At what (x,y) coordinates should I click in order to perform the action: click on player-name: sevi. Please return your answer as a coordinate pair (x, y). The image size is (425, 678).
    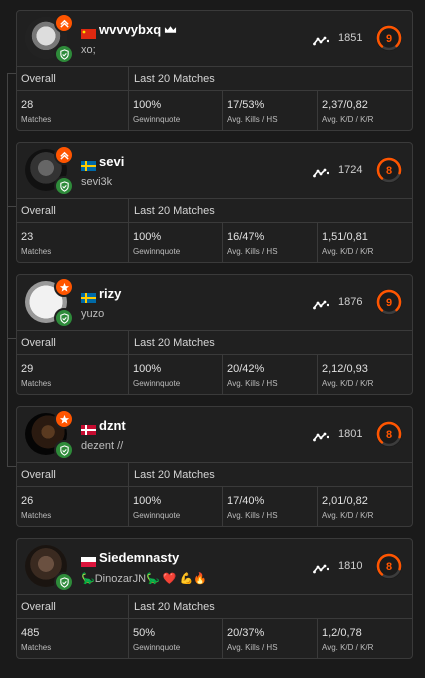
    Looking at the image, I should click on (111, 161).